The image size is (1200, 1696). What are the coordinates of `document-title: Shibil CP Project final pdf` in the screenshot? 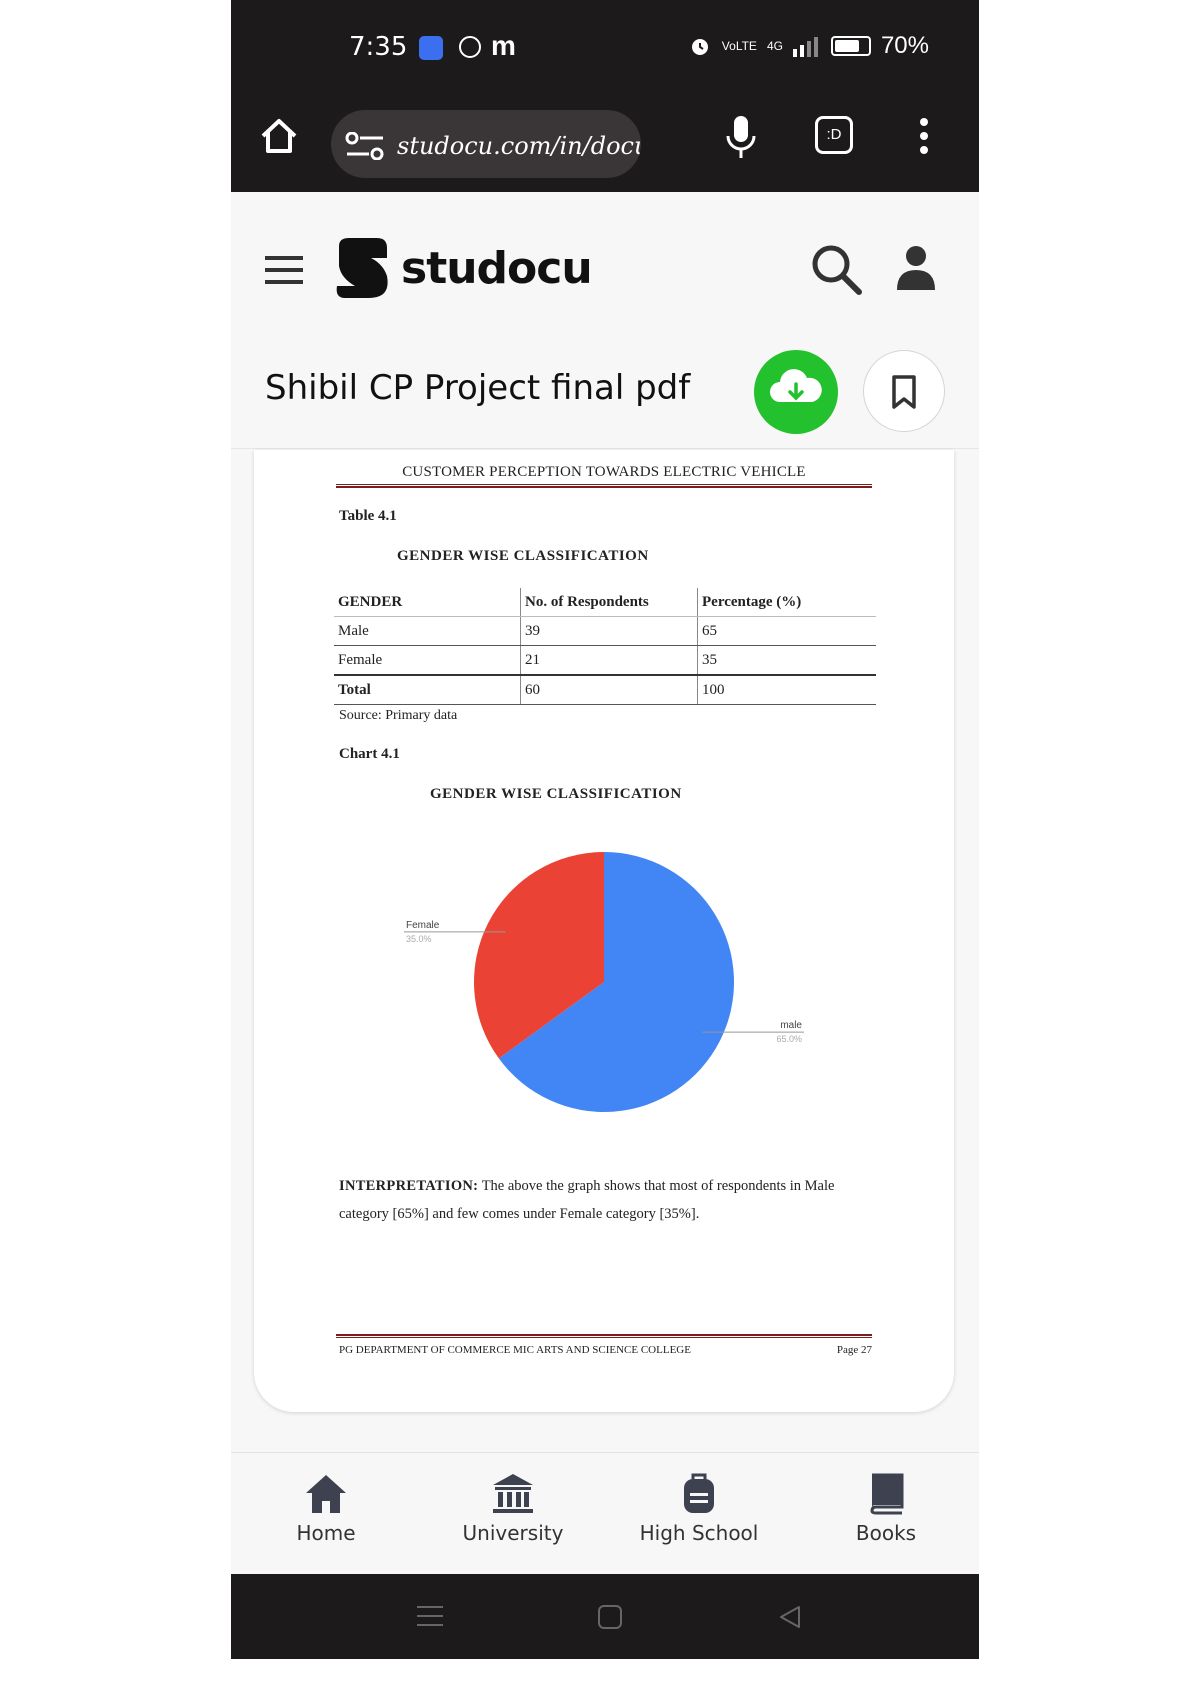 It's located at (478, 388).